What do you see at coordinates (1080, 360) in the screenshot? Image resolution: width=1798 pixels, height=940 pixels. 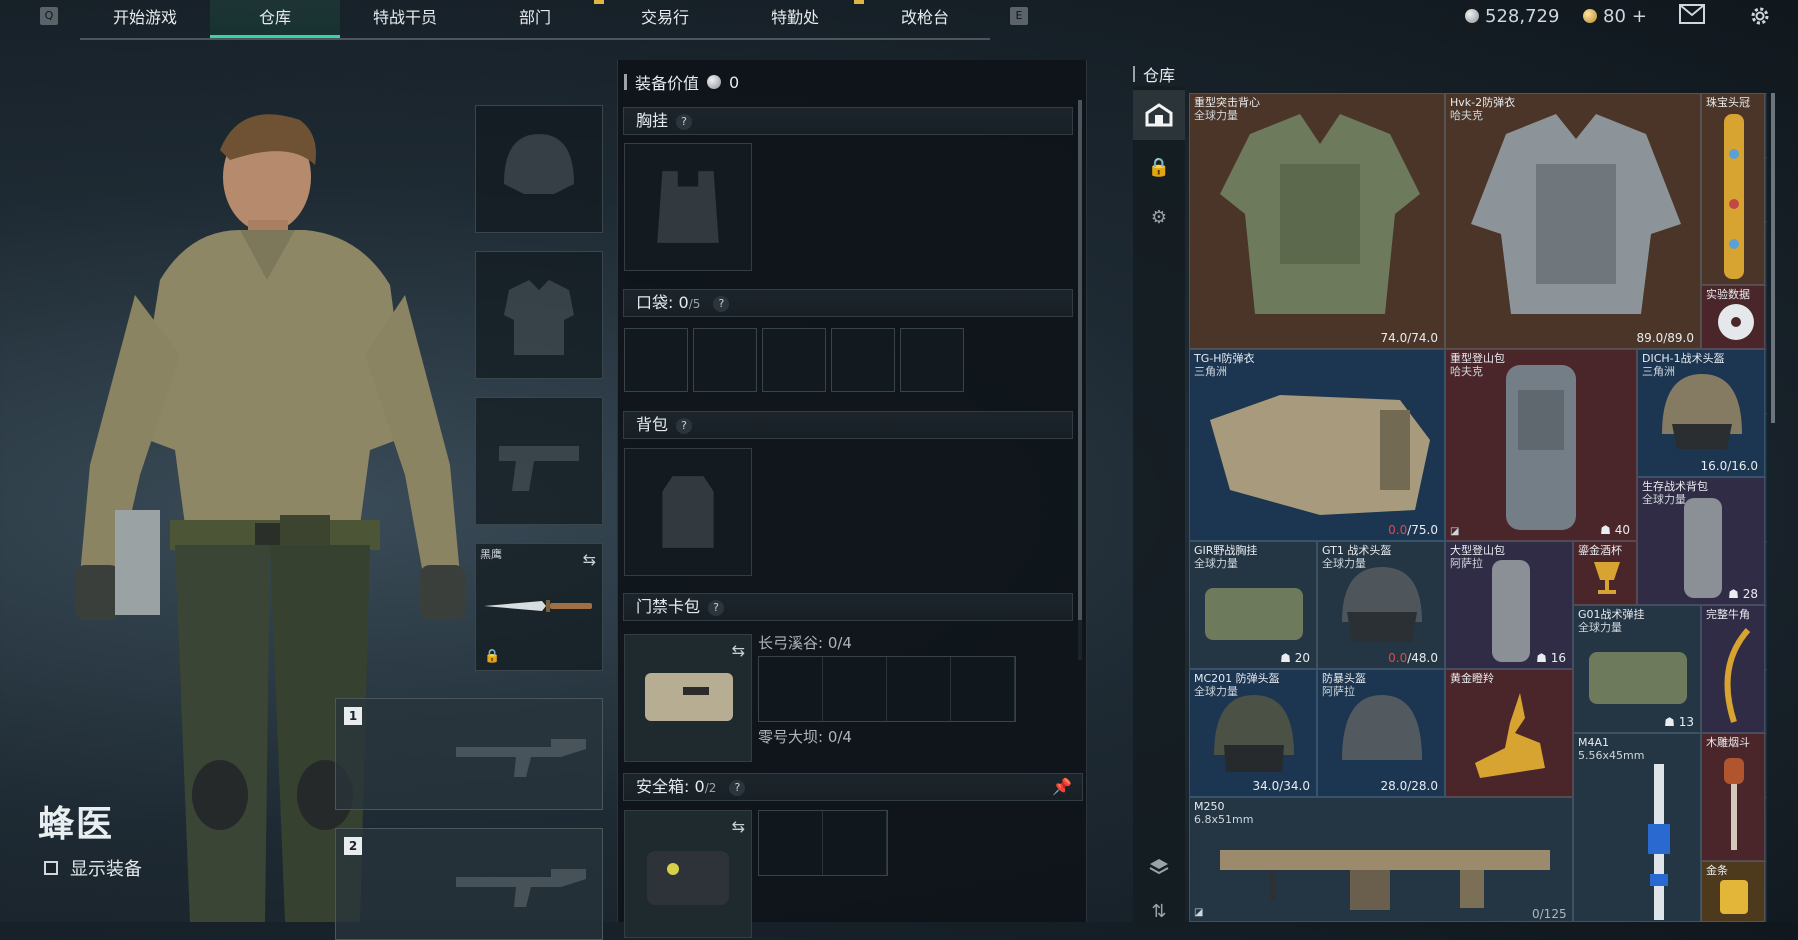 I see `loadout-scrollbar` at bounding box center [1080, 360].